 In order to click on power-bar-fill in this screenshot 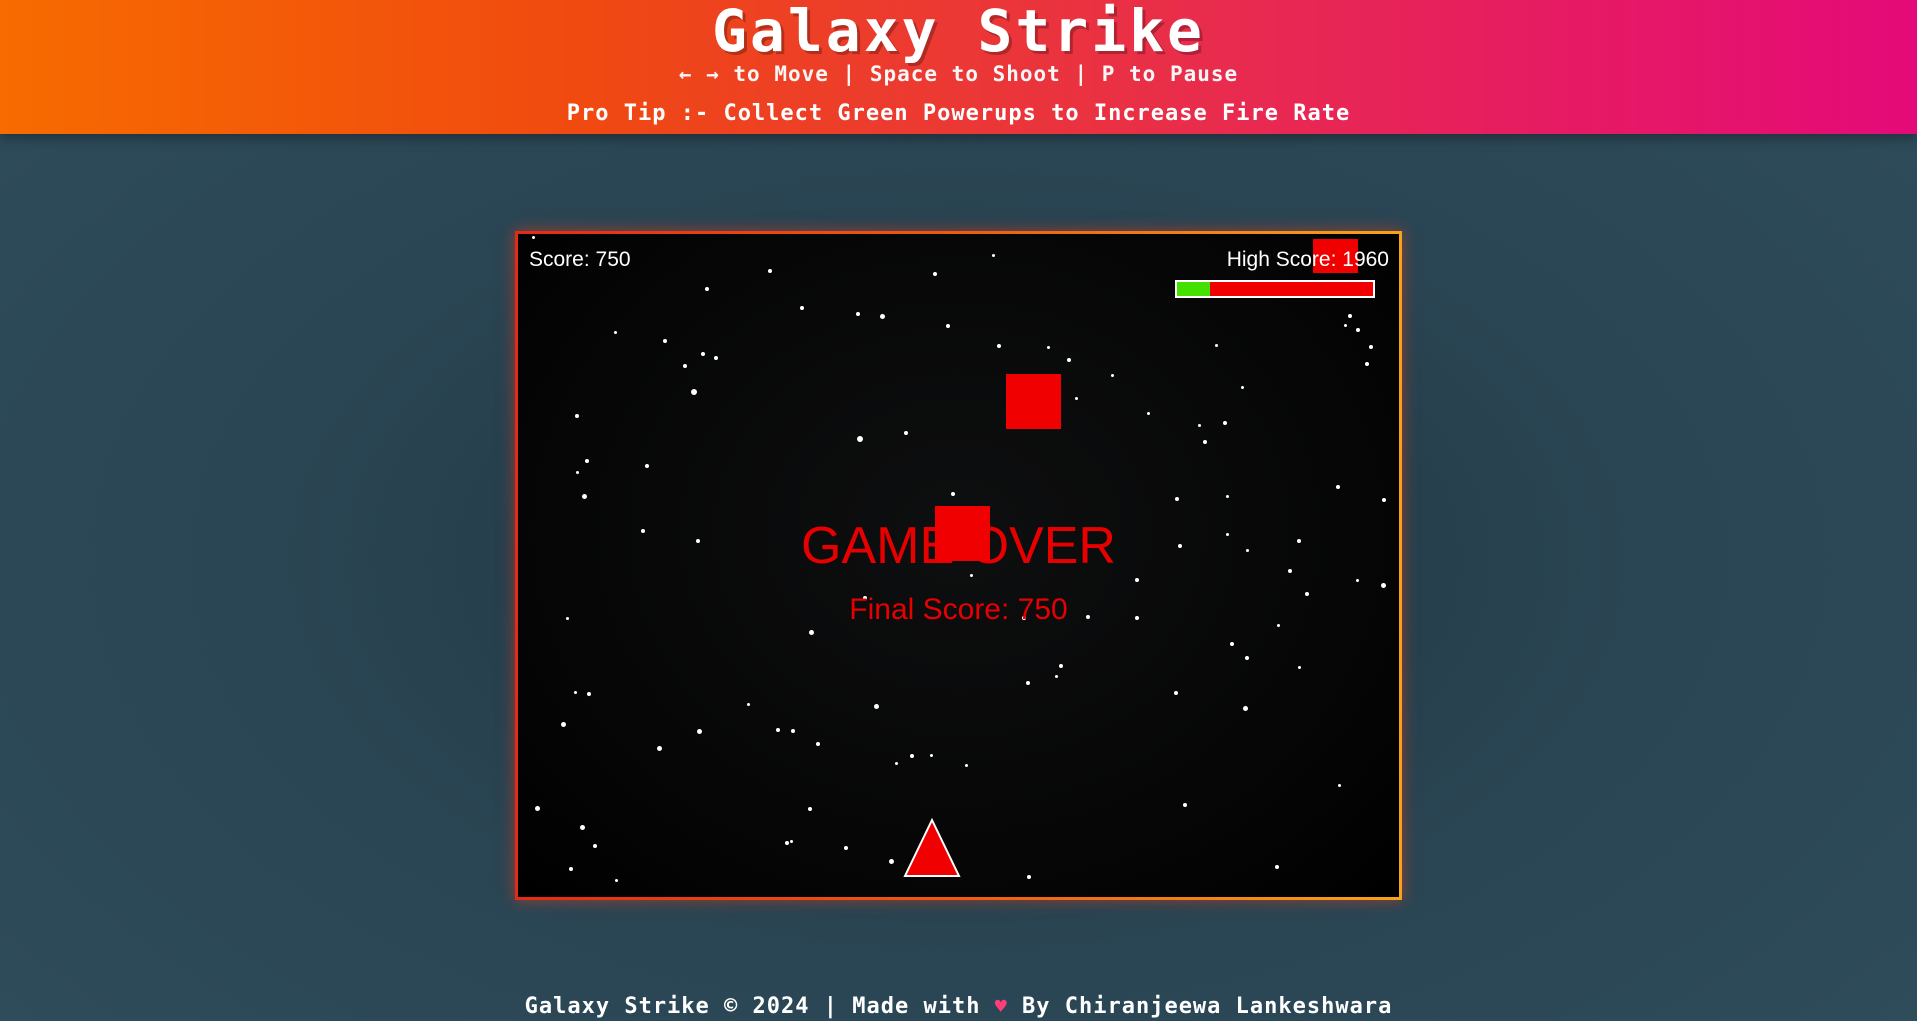, I will do `click(1194, 289)`.